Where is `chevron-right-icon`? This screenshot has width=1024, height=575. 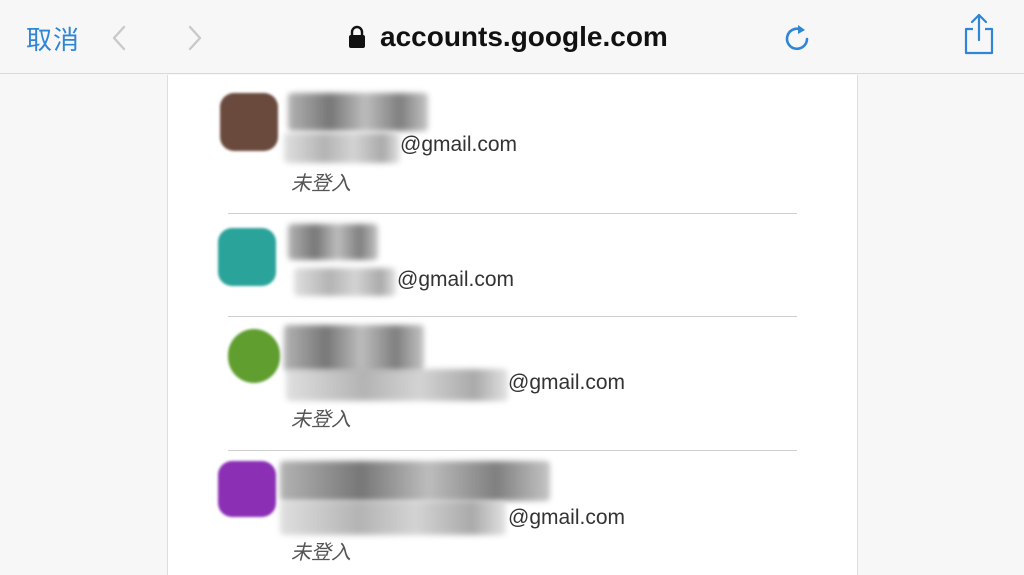 chevron-right-icon is located at coordinates (194, 38).